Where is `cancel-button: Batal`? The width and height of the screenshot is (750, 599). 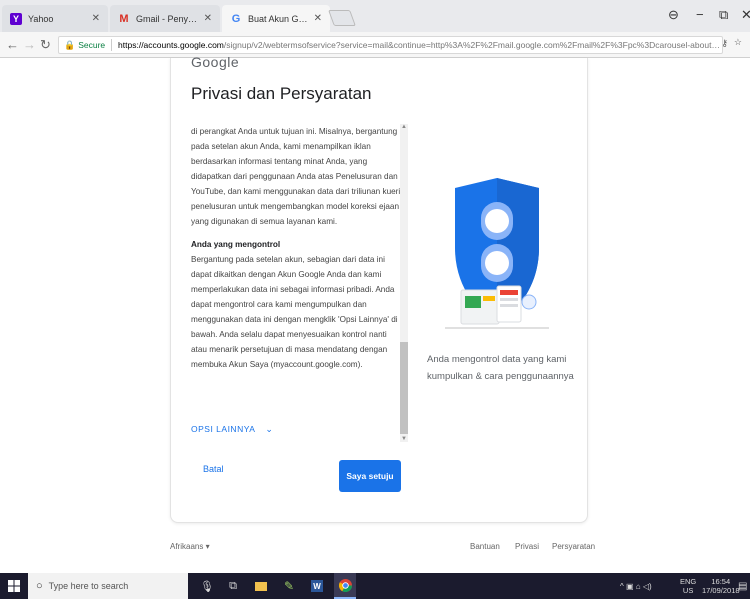
cancel-button: Batal is located at coordinates (213, 469).